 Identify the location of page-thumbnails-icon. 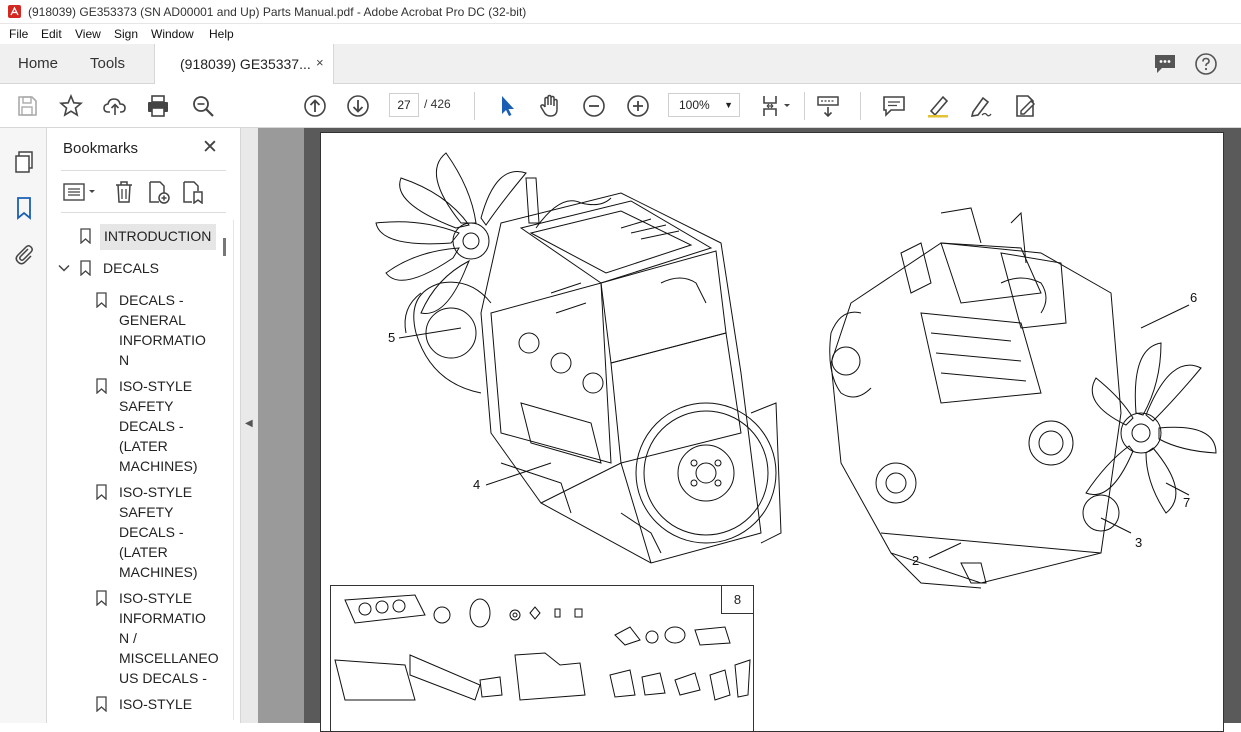
(24, 162).